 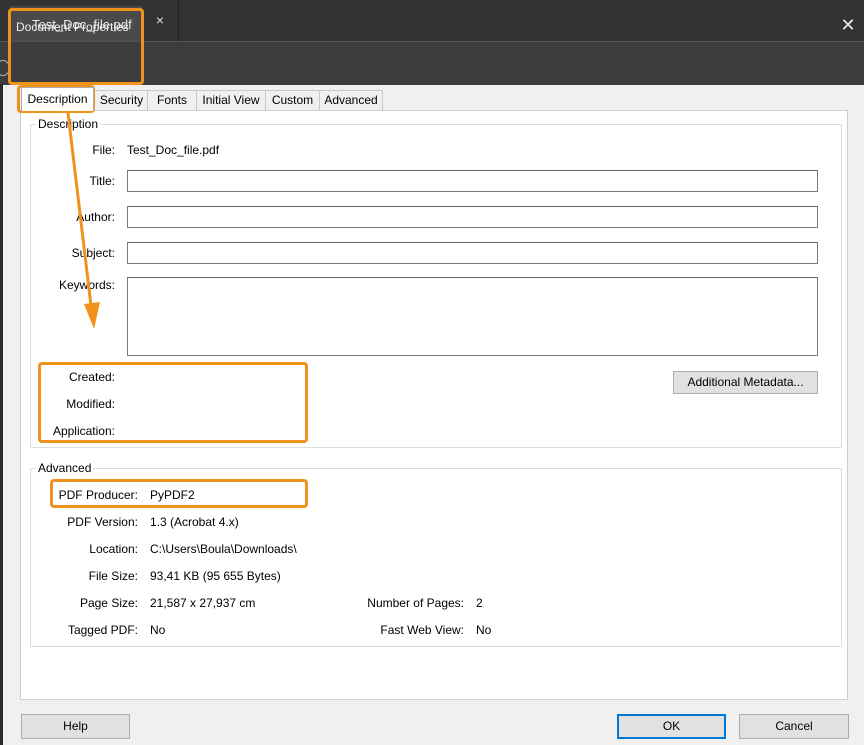 I want to click on fast-web-view-label: Fast Web View:, so click(x=422, y=630).